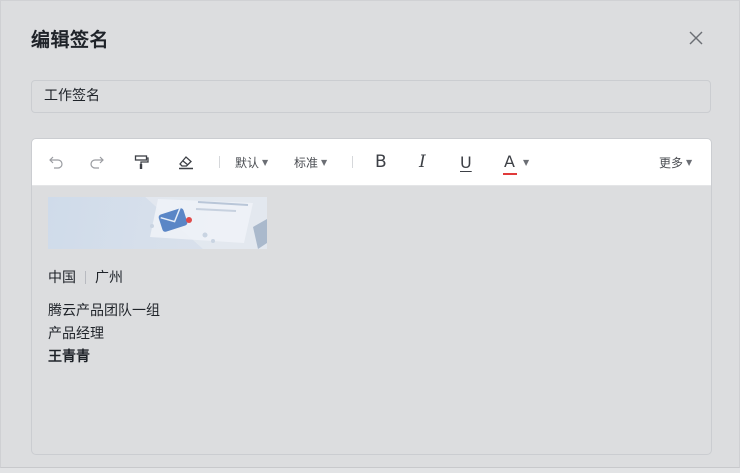 This screenshot has height=473, width=740. I want to click on font-color-bar, so click(510, 173).